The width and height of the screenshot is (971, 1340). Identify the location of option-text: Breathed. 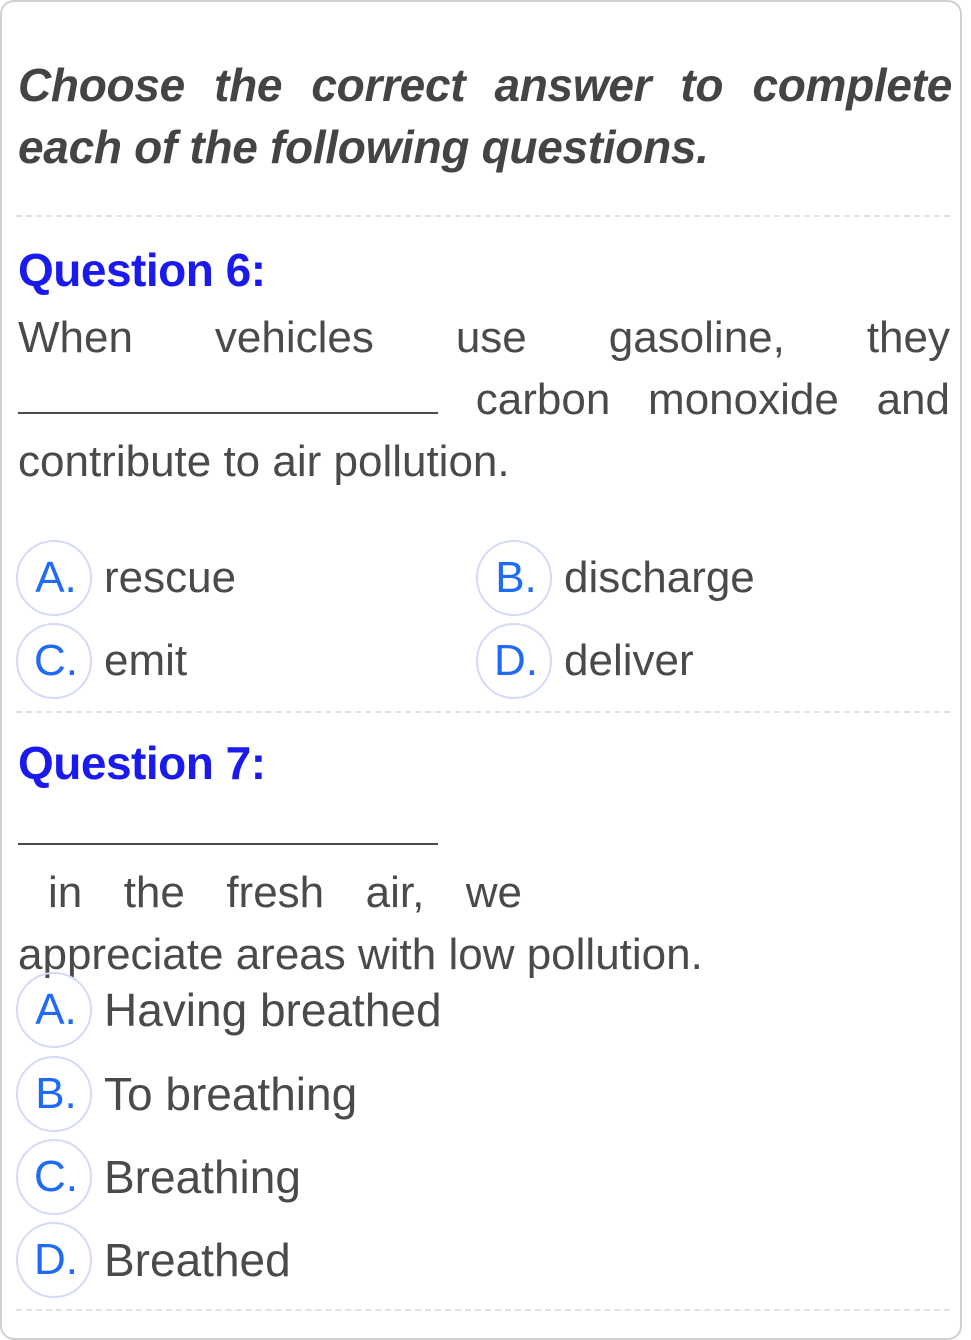
(197, 1260).